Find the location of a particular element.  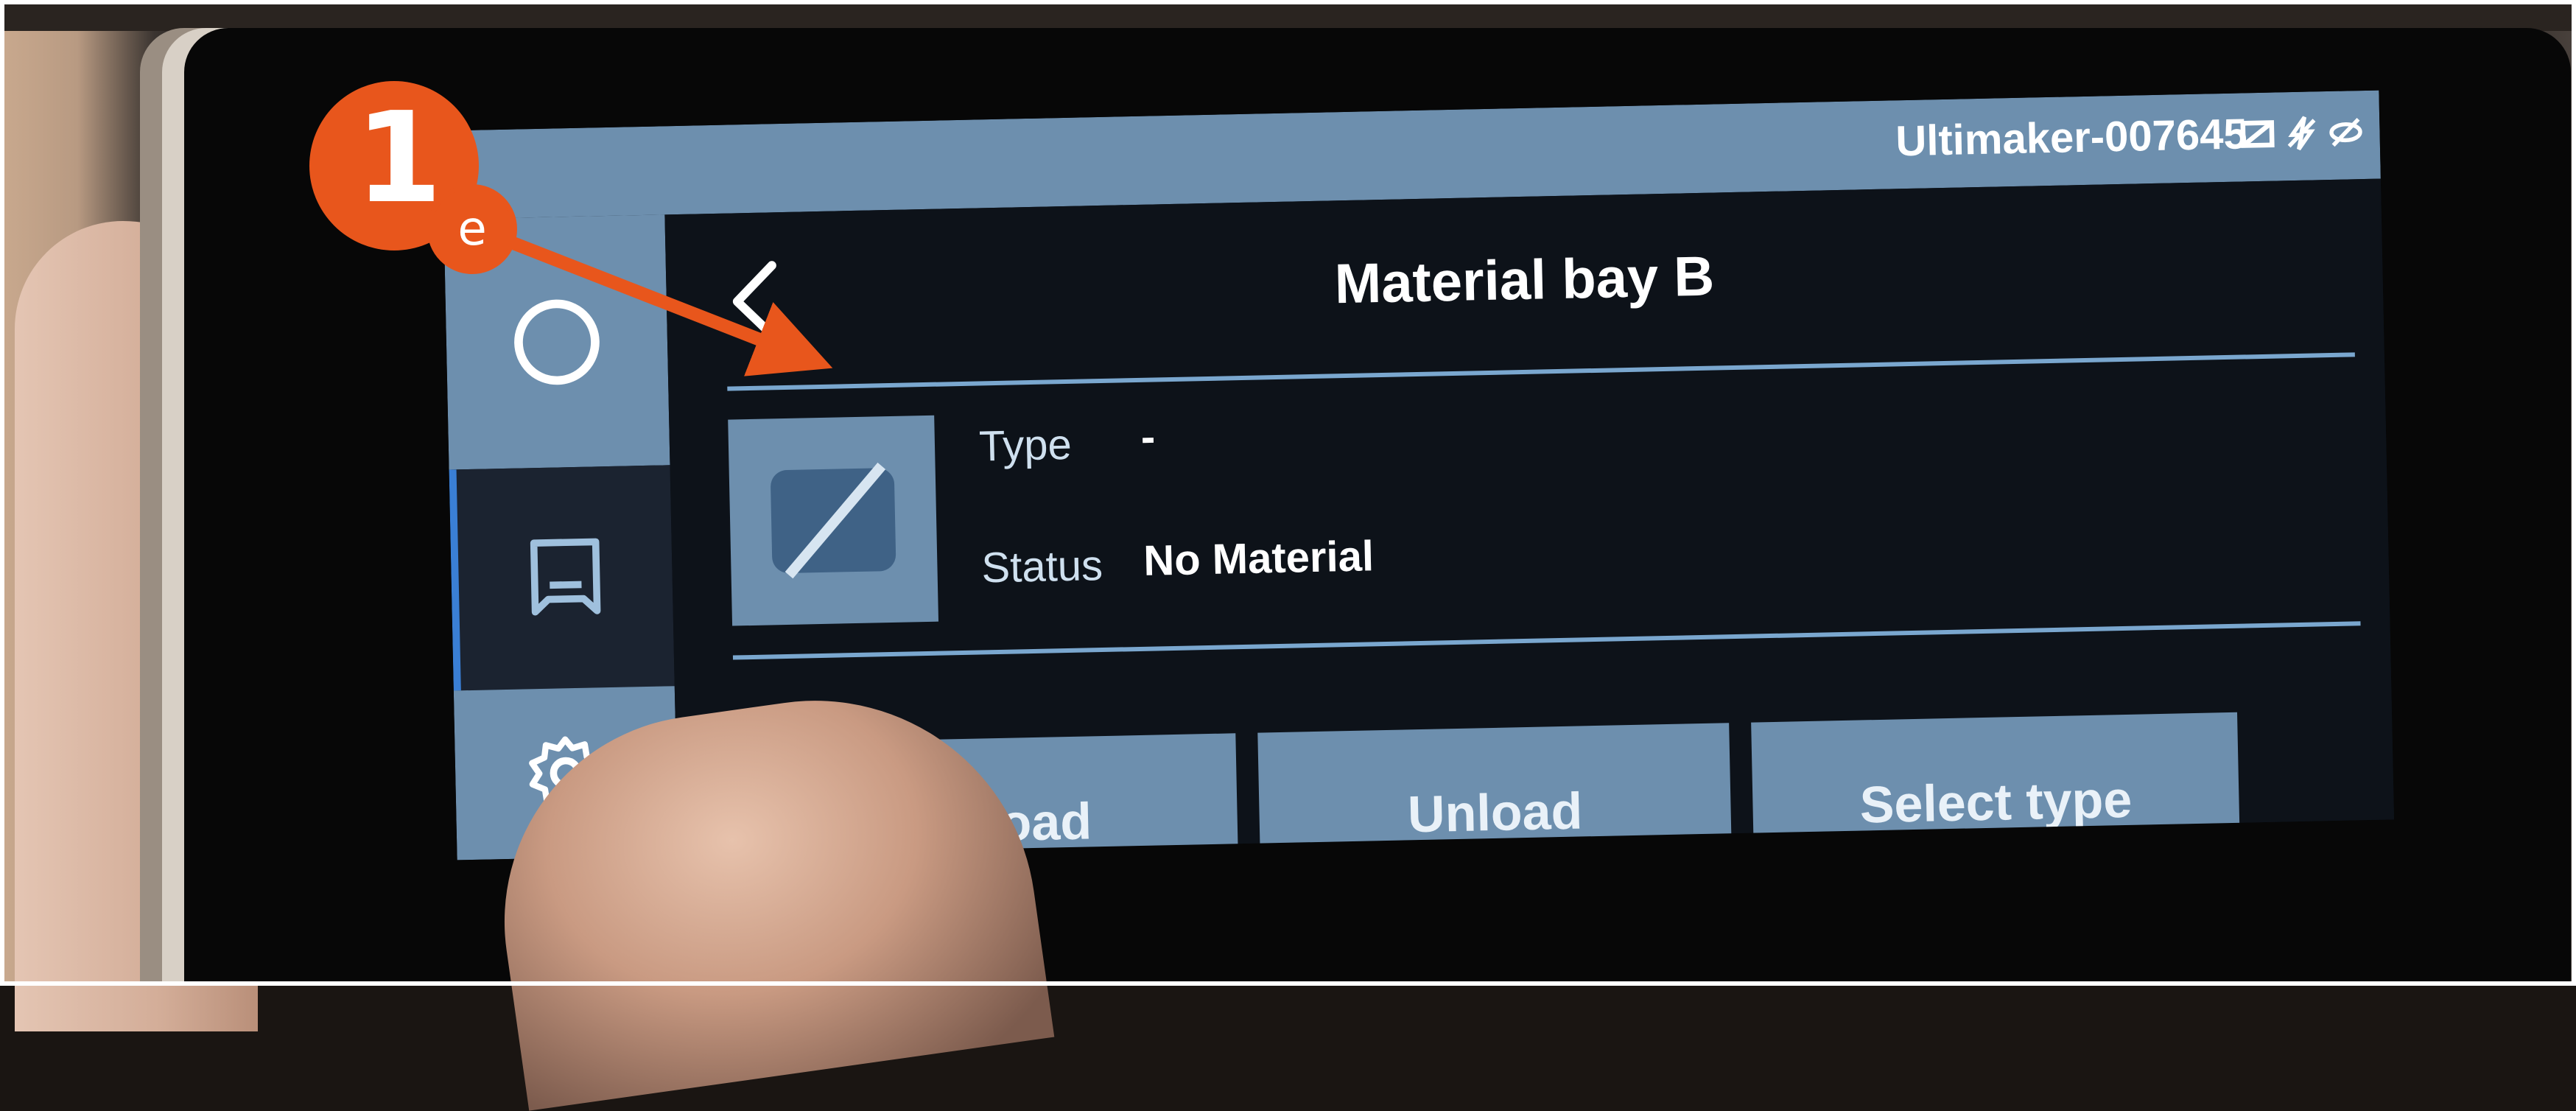

annotation-badge: 1 e is located at coordinates (413, 177).